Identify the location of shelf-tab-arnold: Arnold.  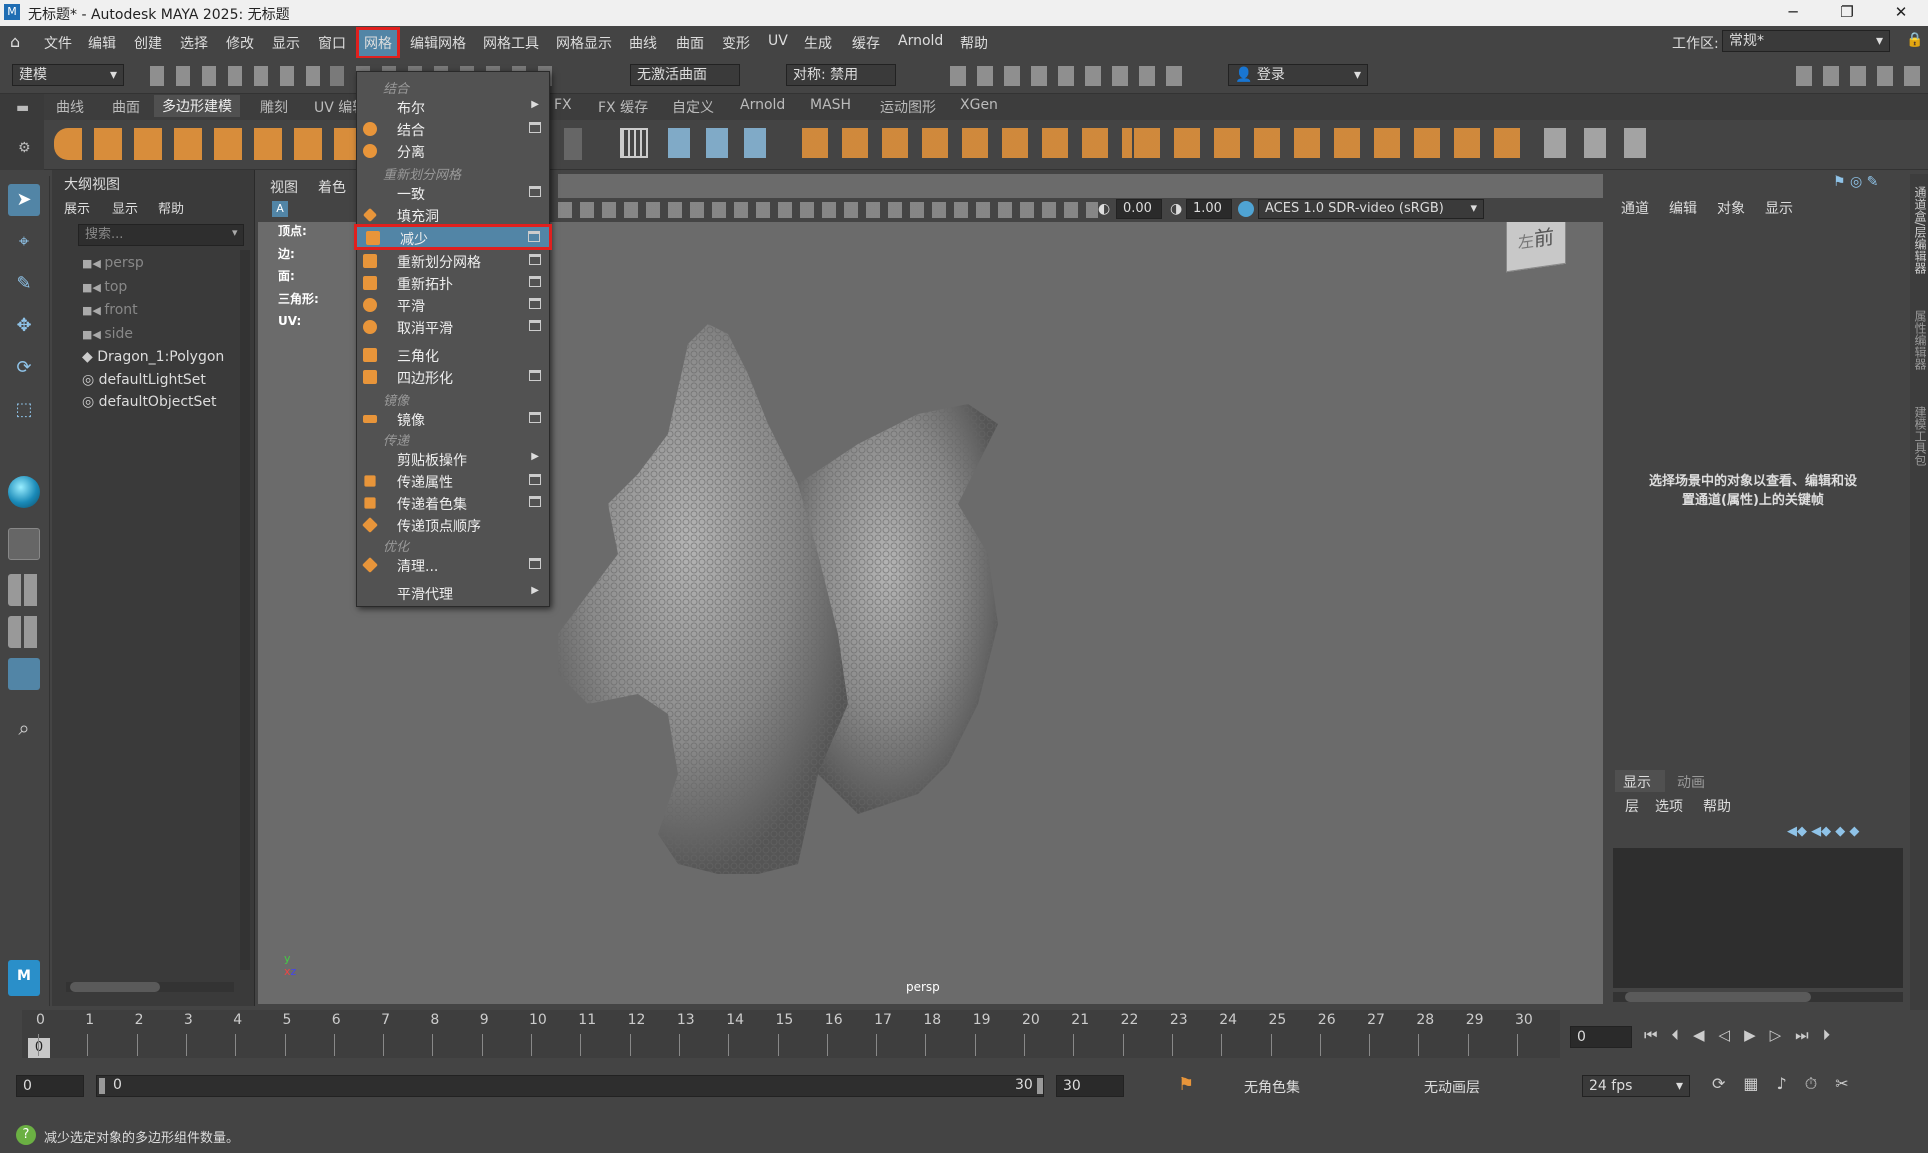
(762, 105).